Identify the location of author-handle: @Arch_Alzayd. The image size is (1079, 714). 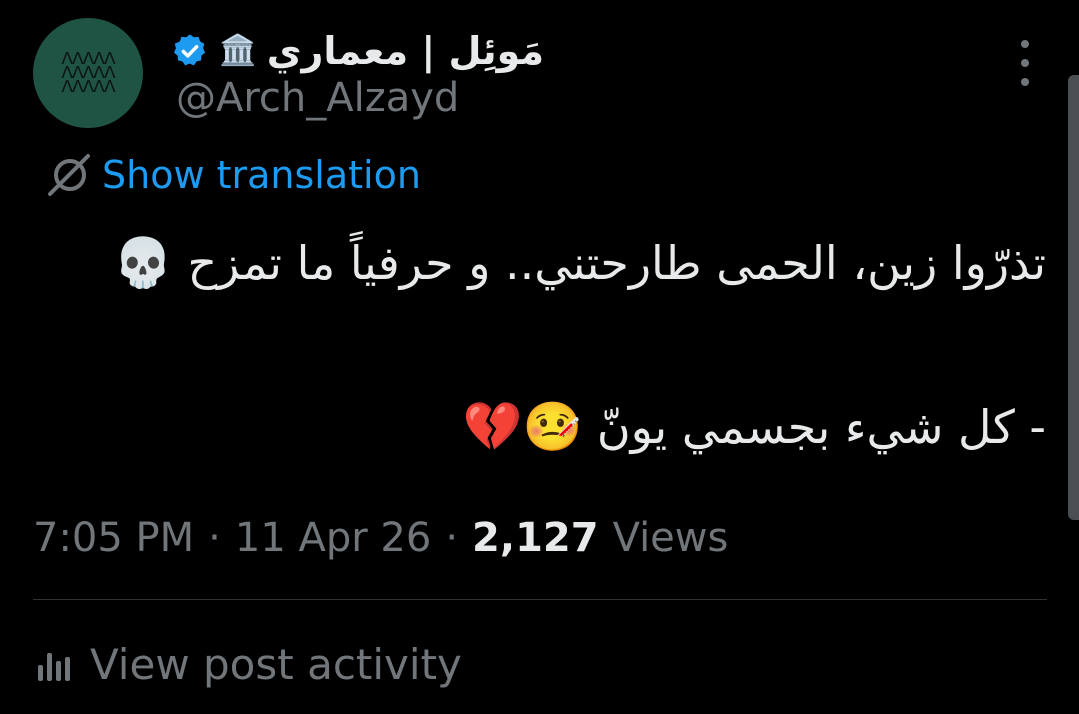
(317, 98).